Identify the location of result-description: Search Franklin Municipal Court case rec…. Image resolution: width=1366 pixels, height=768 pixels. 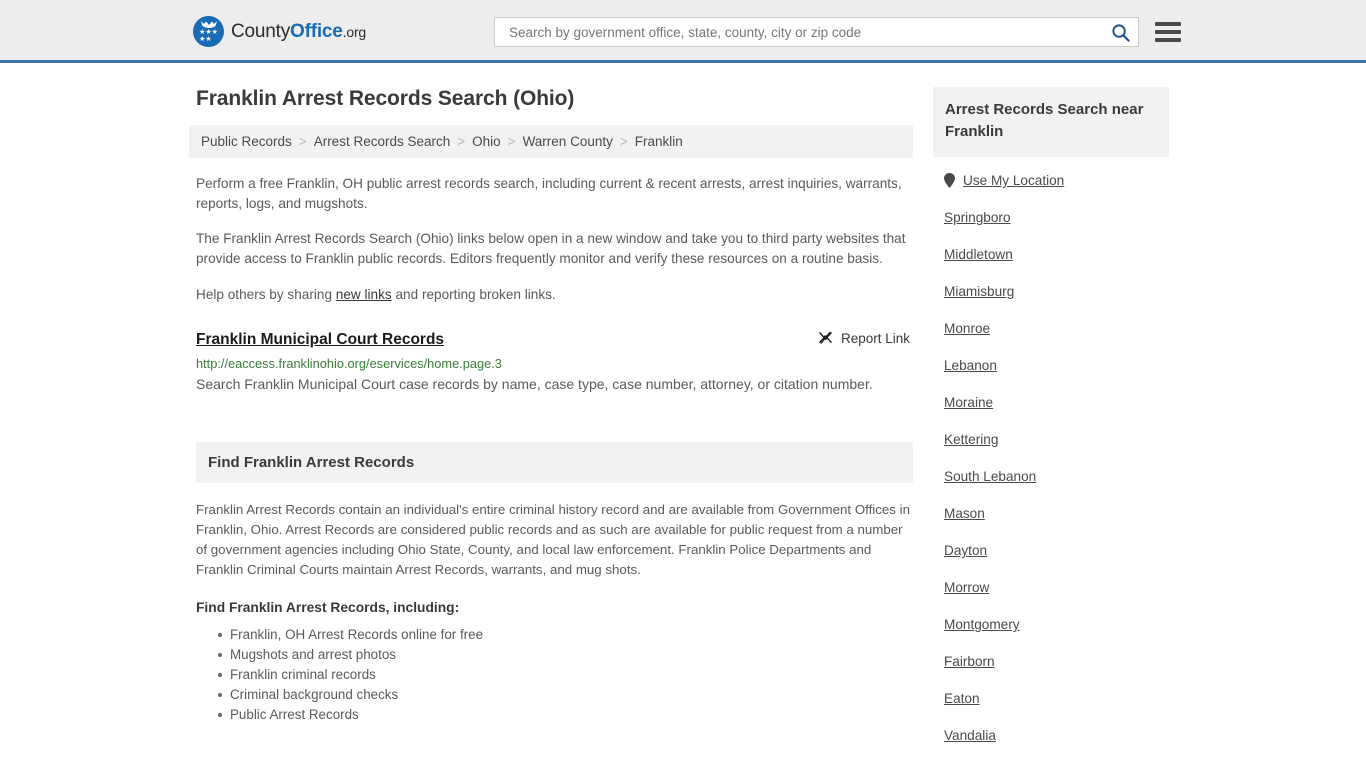
(534, 383).